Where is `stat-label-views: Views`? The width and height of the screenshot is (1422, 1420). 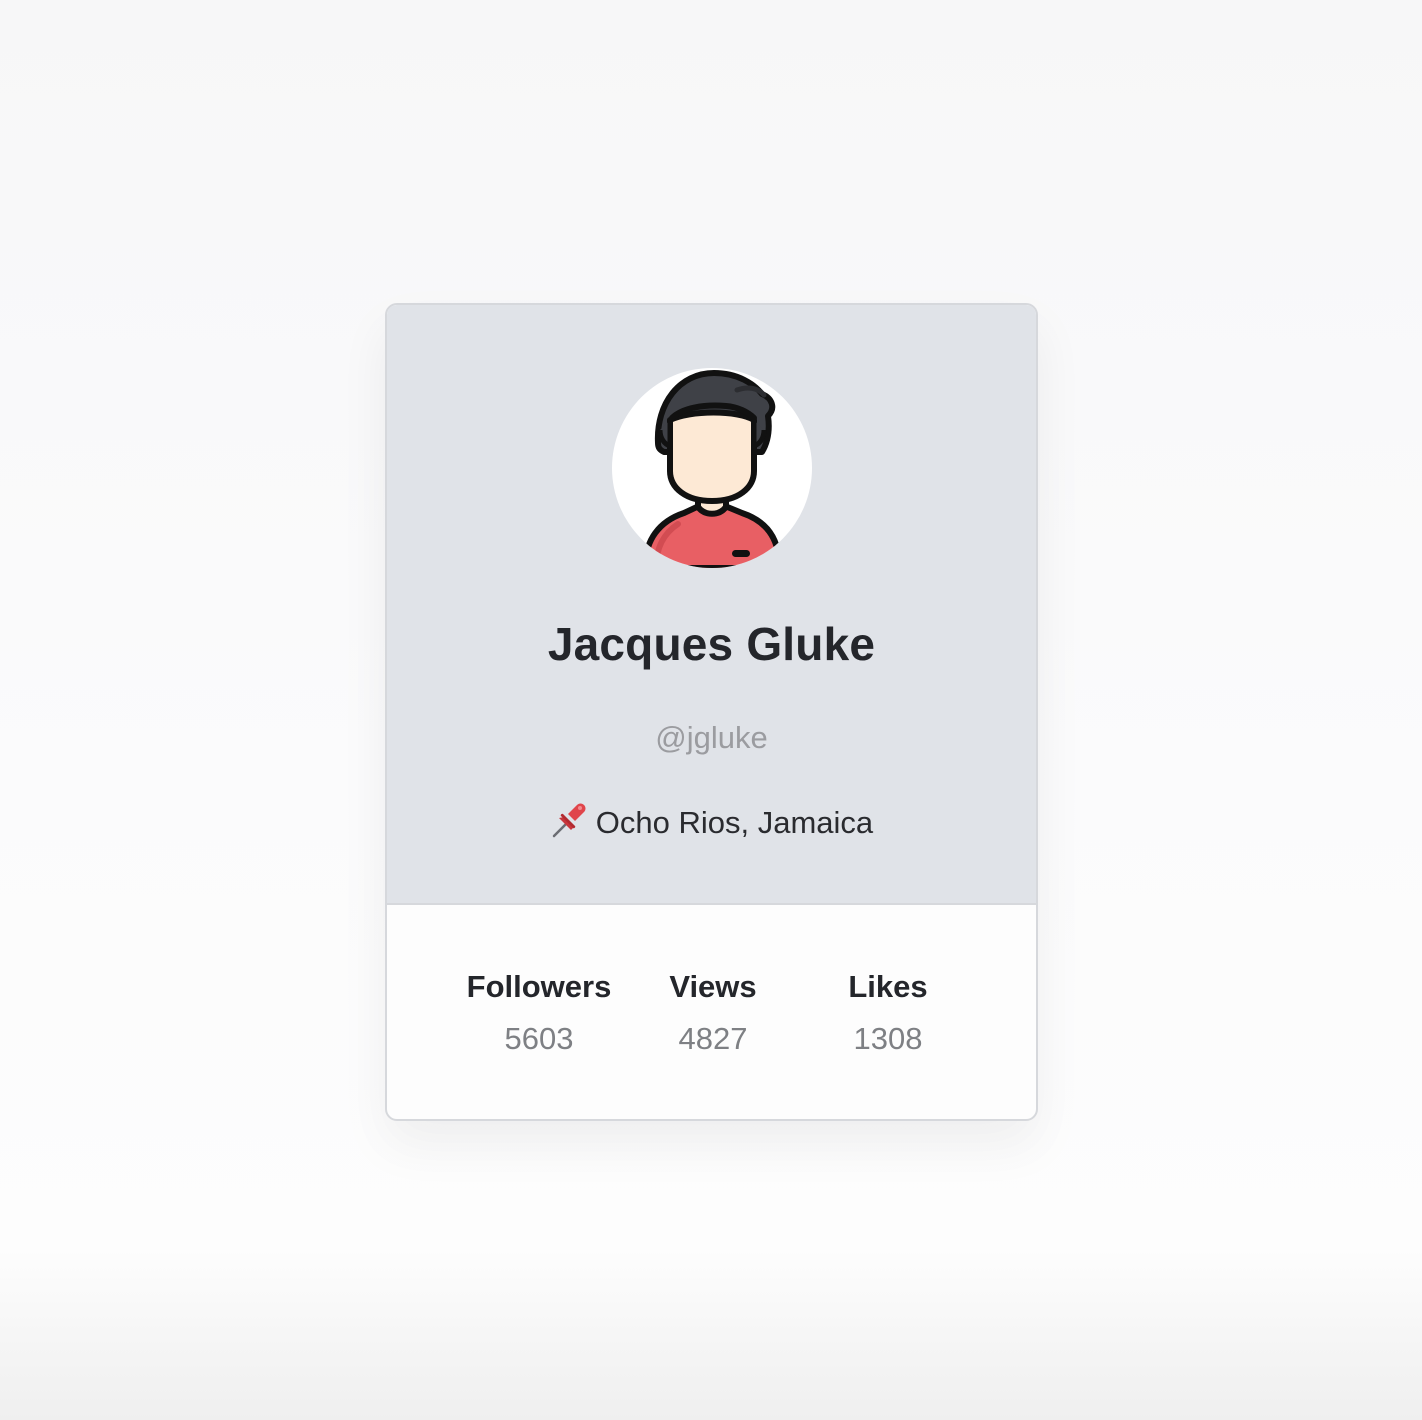 stat-label-views: Views is located at coordinates (713, 986).